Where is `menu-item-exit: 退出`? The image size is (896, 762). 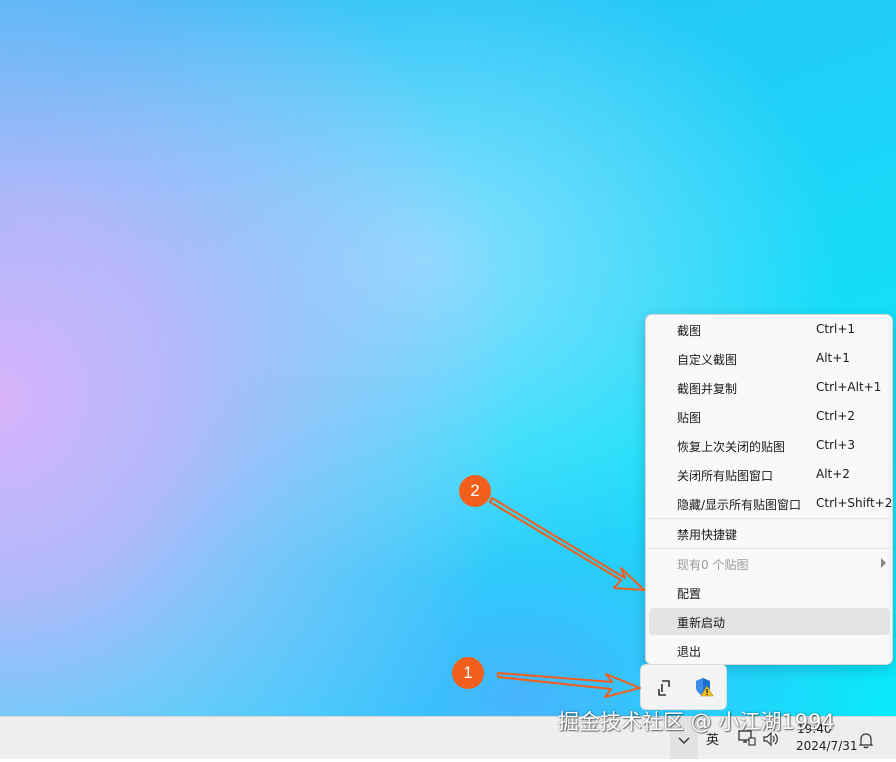
menu-item-exit: 退出 is located at coordinates (769, 650).